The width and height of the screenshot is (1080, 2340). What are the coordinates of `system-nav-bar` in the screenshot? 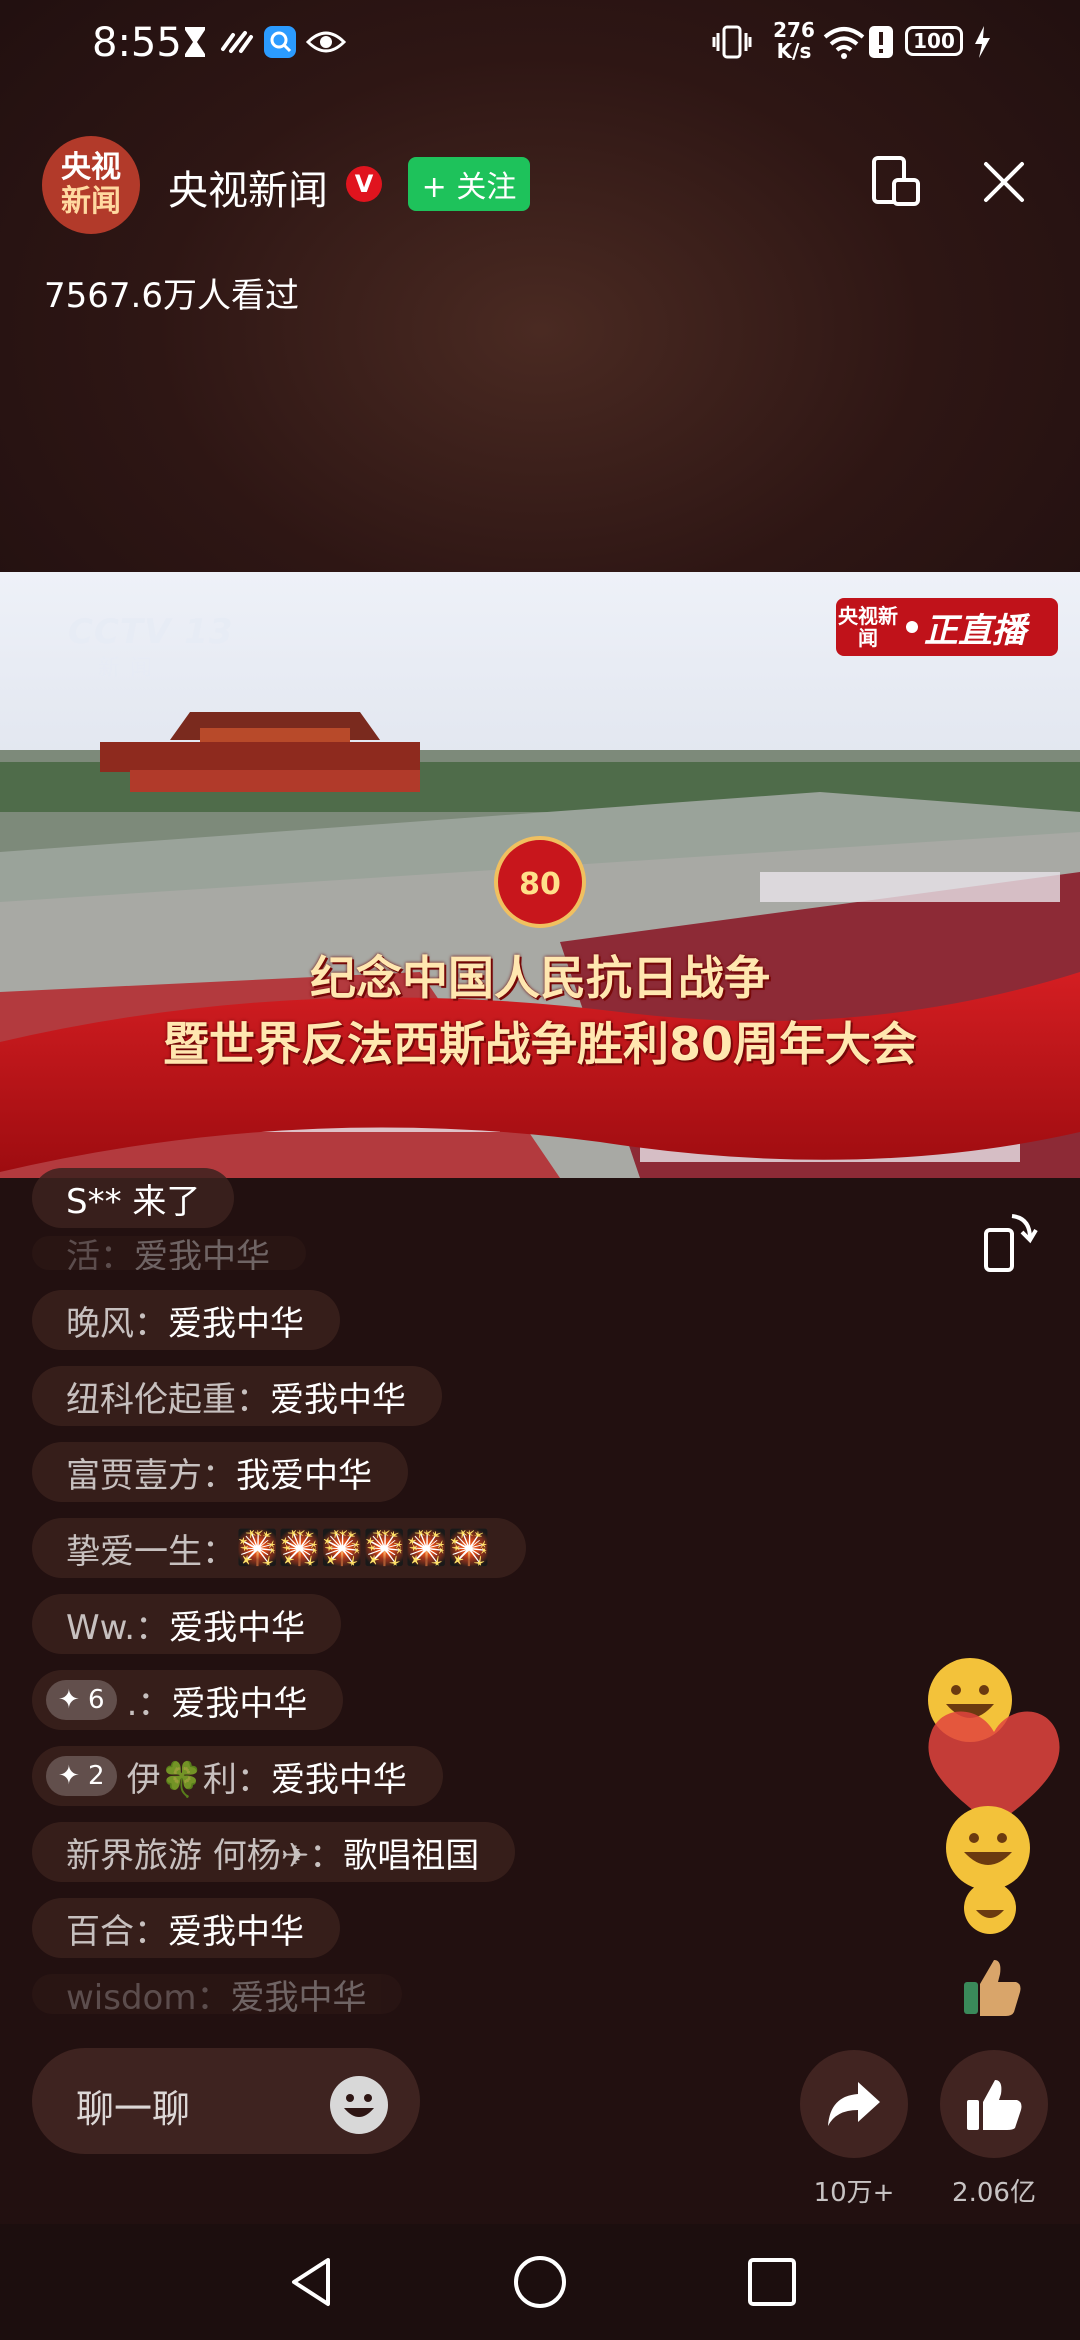 It's located at (540, 2282).